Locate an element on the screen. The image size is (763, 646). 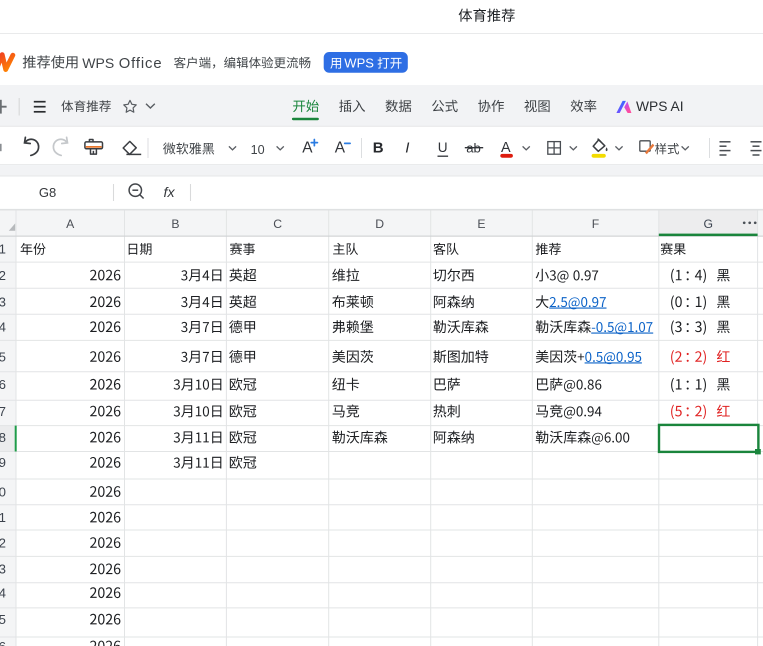
svg-text: 11 is located at coordinates (3, 517).